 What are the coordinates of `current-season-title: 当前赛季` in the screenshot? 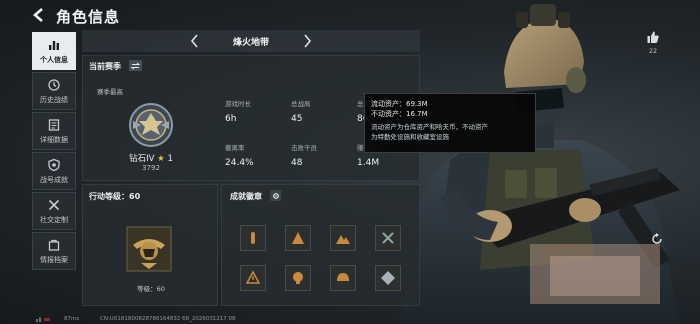 It's located at (105, 66).